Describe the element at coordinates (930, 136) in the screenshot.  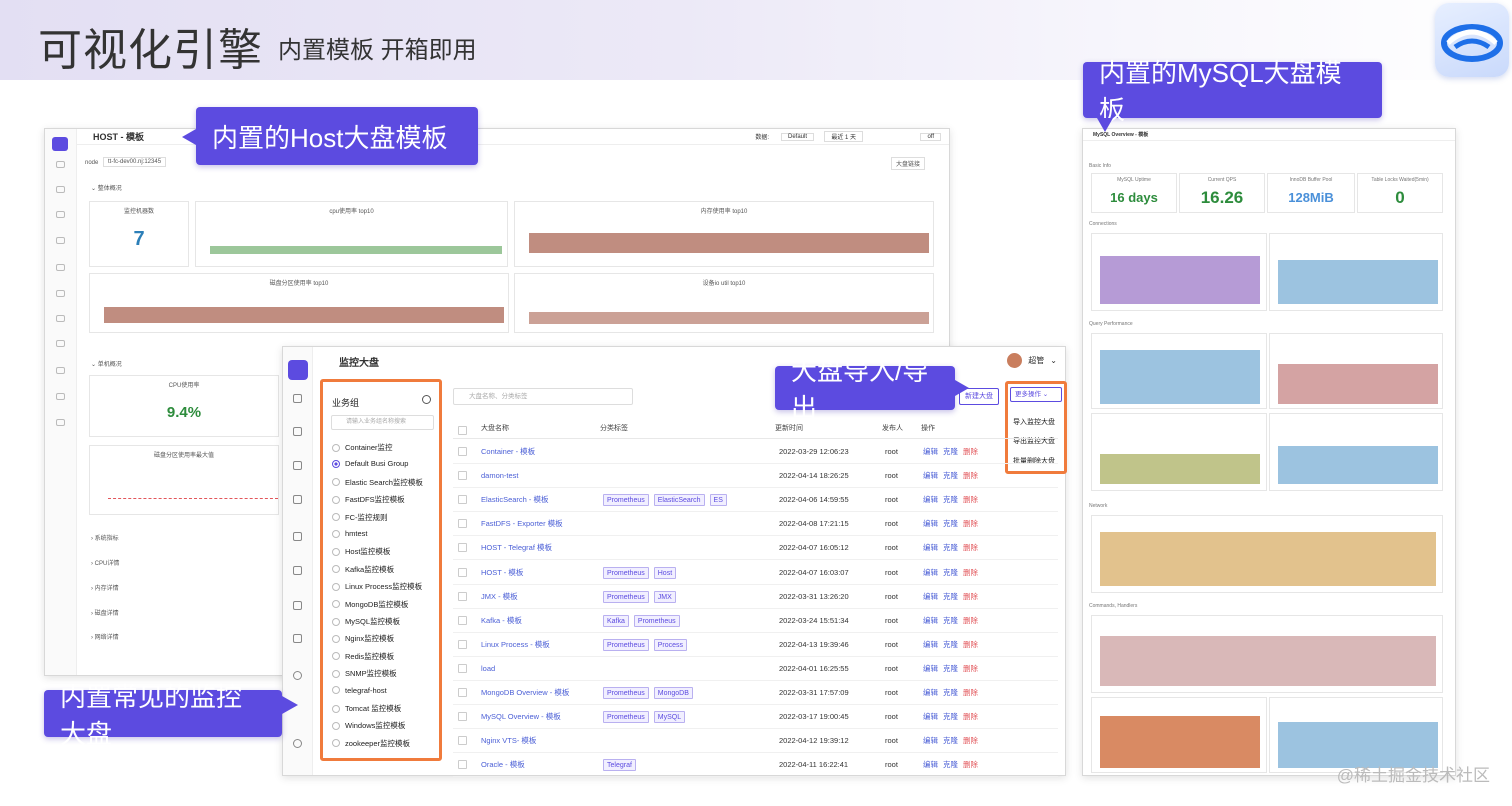
I see `refresh-select: off` at that location.